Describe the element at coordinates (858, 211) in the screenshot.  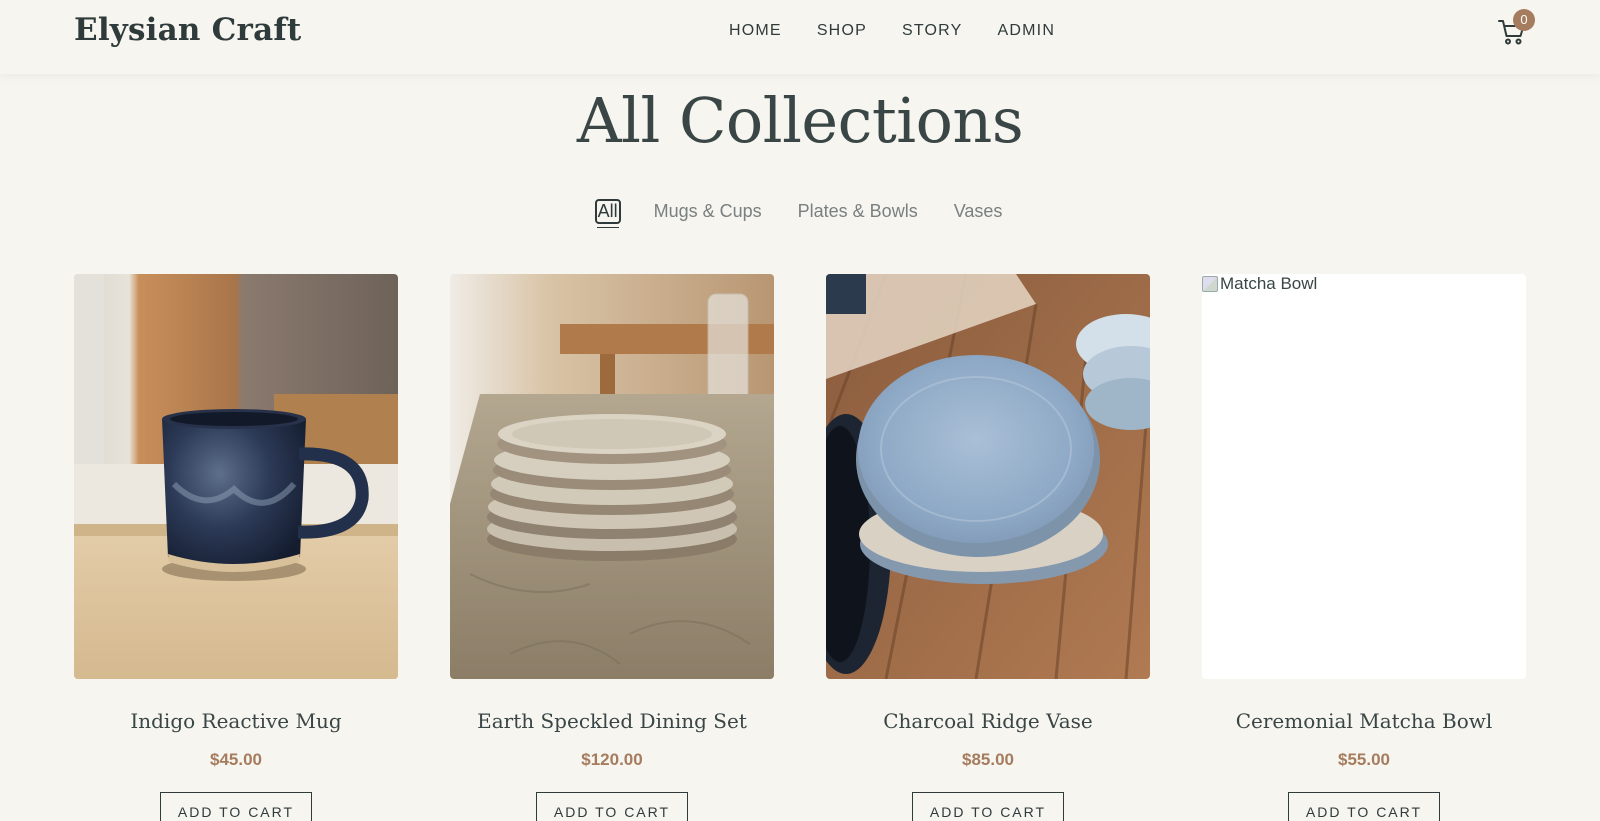
I see `filter-plates-bowls: Plates & Bowls` at that location.